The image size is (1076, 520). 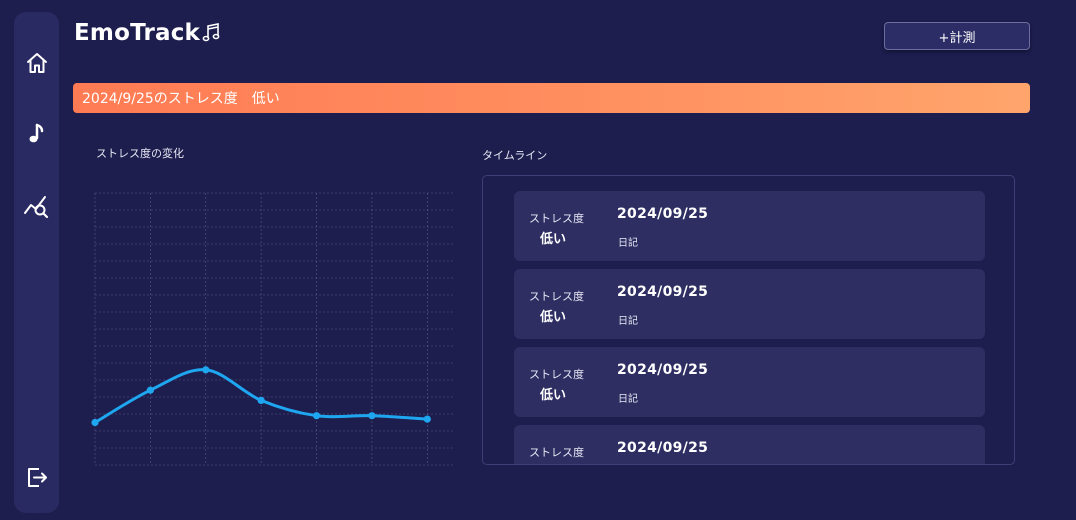 I want to click on stress-banner: 2024/9/25のストレス度 低い, so click(x=551, y=98).